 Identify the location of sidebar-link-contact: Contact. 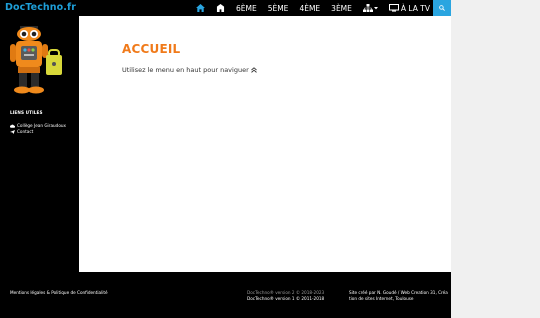
(21, 131).